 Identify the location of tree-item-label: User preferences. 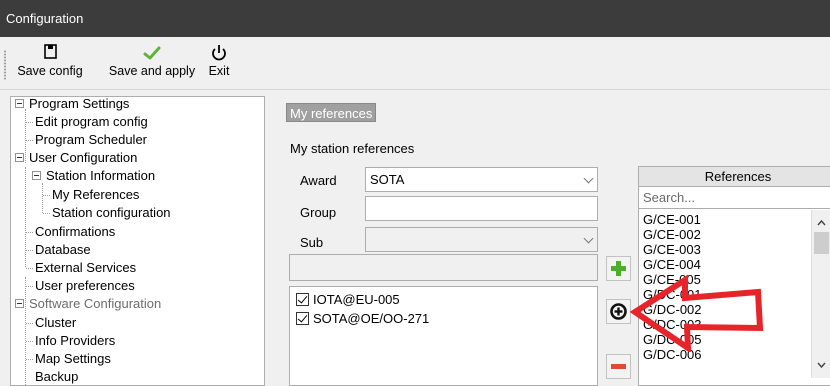
(85, 285).